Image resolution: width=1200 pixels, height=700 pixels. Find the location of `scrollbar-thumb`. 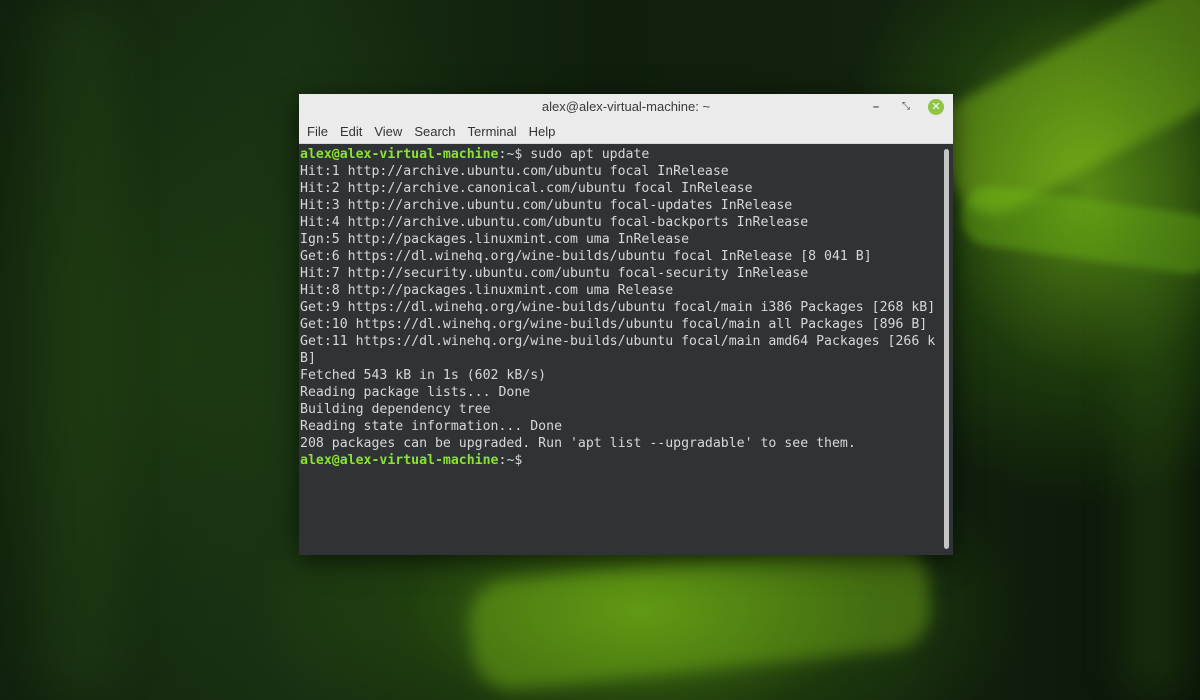

scrollbar-thumb is located at coordinates (946, 349).